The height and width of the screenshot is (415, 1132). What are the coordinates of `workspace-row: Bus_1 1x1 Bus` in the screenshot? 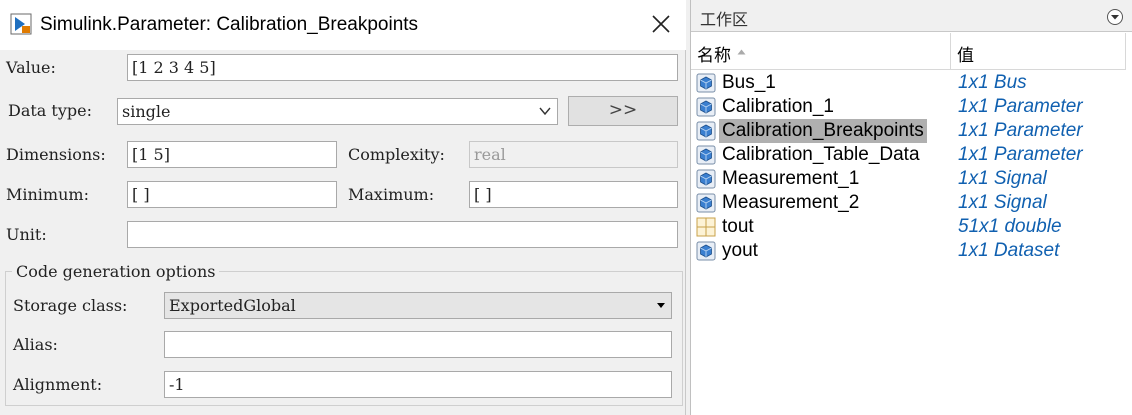 It's located at (911, 83).